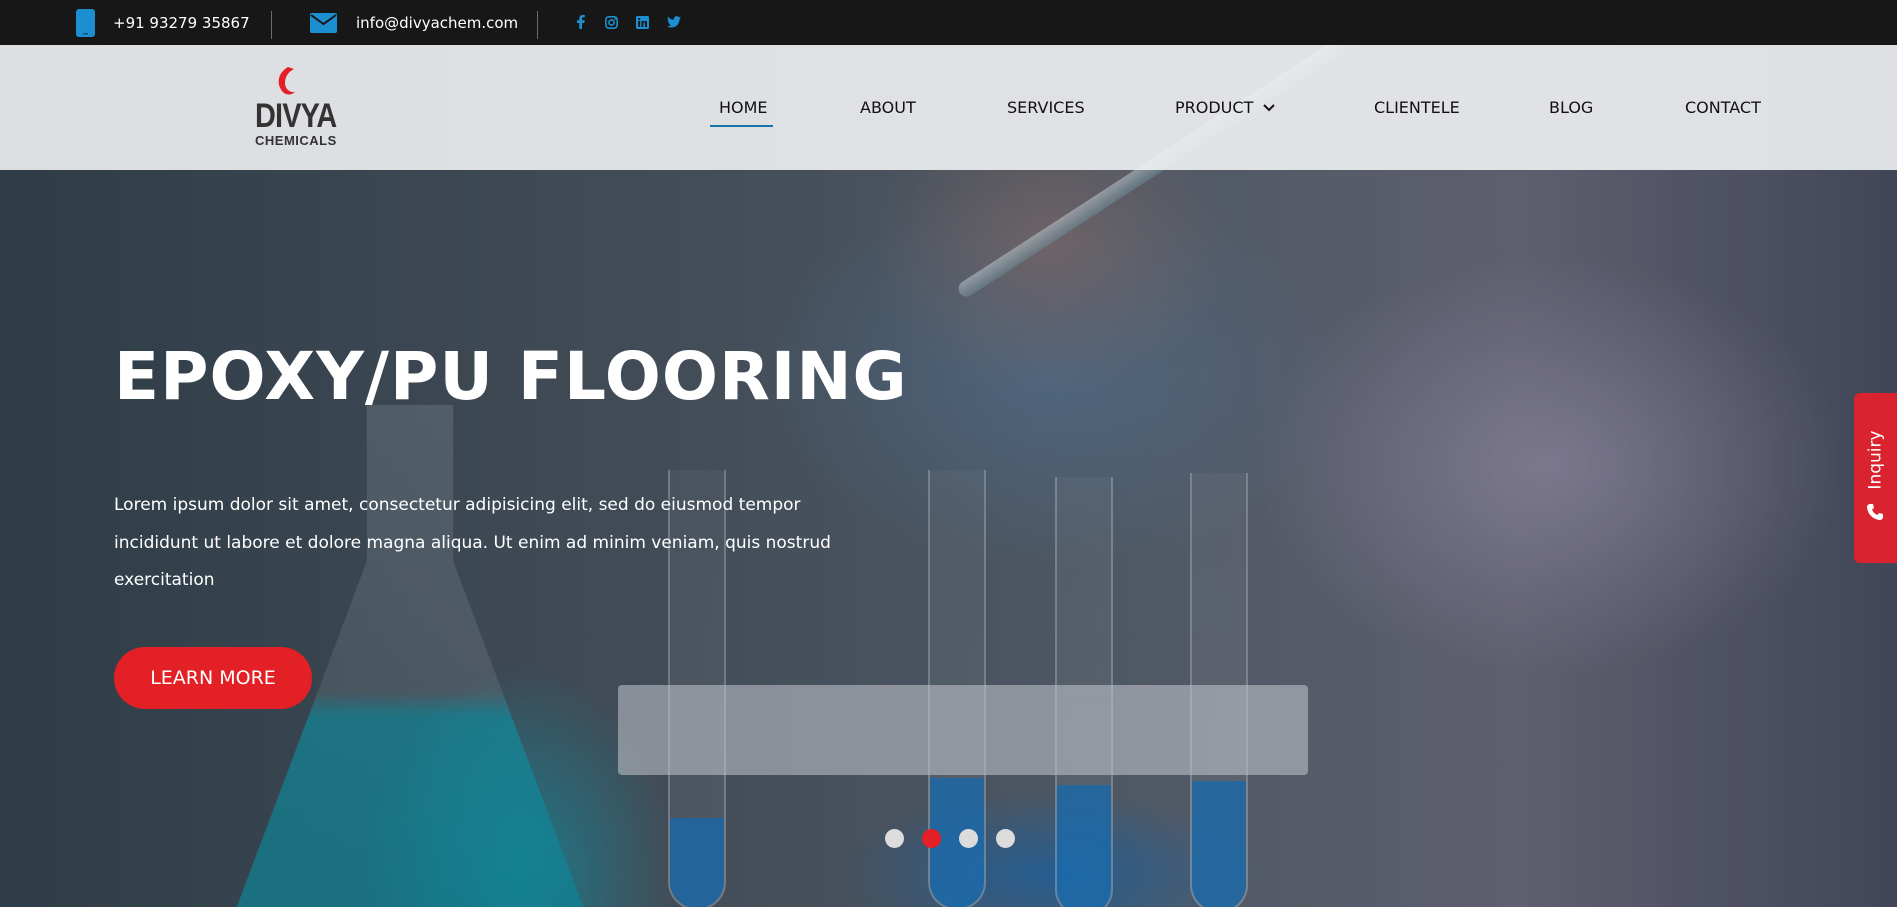  I want to click on email-address: info@divyachem.com, so click(437, 22).